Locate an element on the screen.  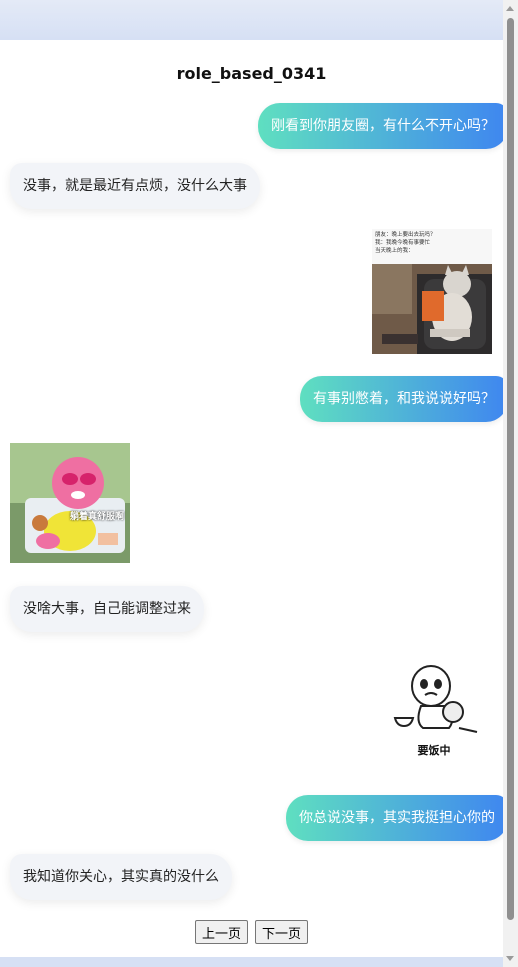
scrollbar is located at coordinates (510, 483).